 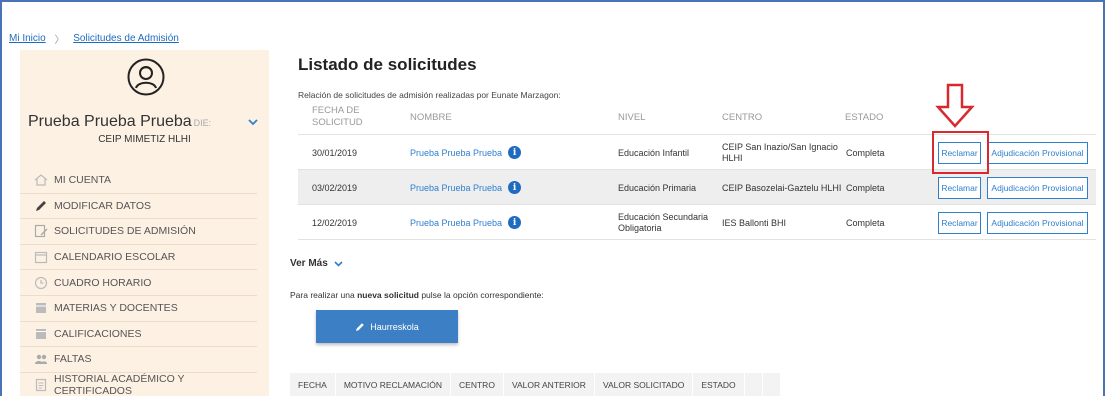 What do you see at coordinates (110, 121) in the screenshot?
I see `profile-name-text: Prueba Prueba Prueba` at bounding box center [110, 121].